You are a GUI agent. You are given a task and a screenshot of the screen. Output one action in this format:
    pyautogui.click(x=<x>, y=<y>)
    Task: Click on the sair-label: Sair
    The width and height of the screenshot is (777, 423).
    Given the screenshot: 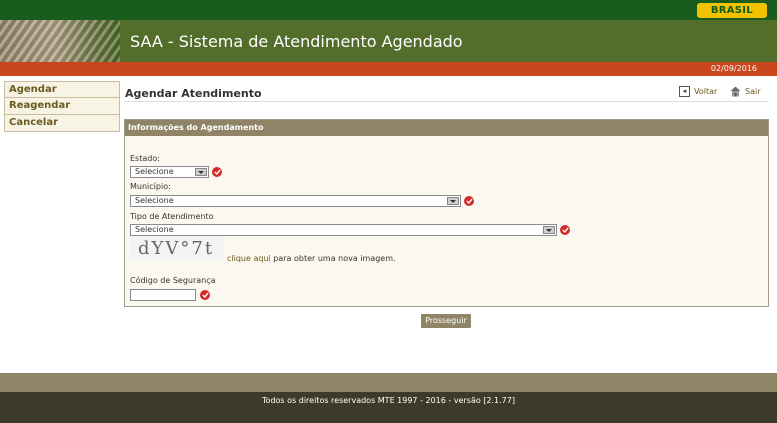 What is the action you would take?
    pyautogui.click(x=753, y=91)
    